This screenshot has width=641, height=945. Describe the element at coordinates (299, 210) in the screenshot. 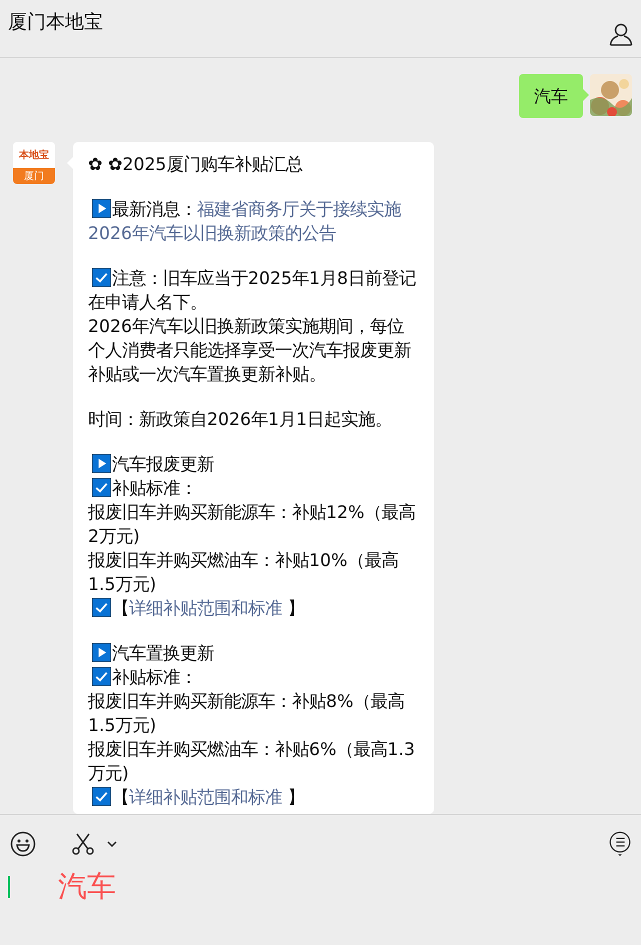

I see `link: 福建省商务厅关于接续实施` at that location.